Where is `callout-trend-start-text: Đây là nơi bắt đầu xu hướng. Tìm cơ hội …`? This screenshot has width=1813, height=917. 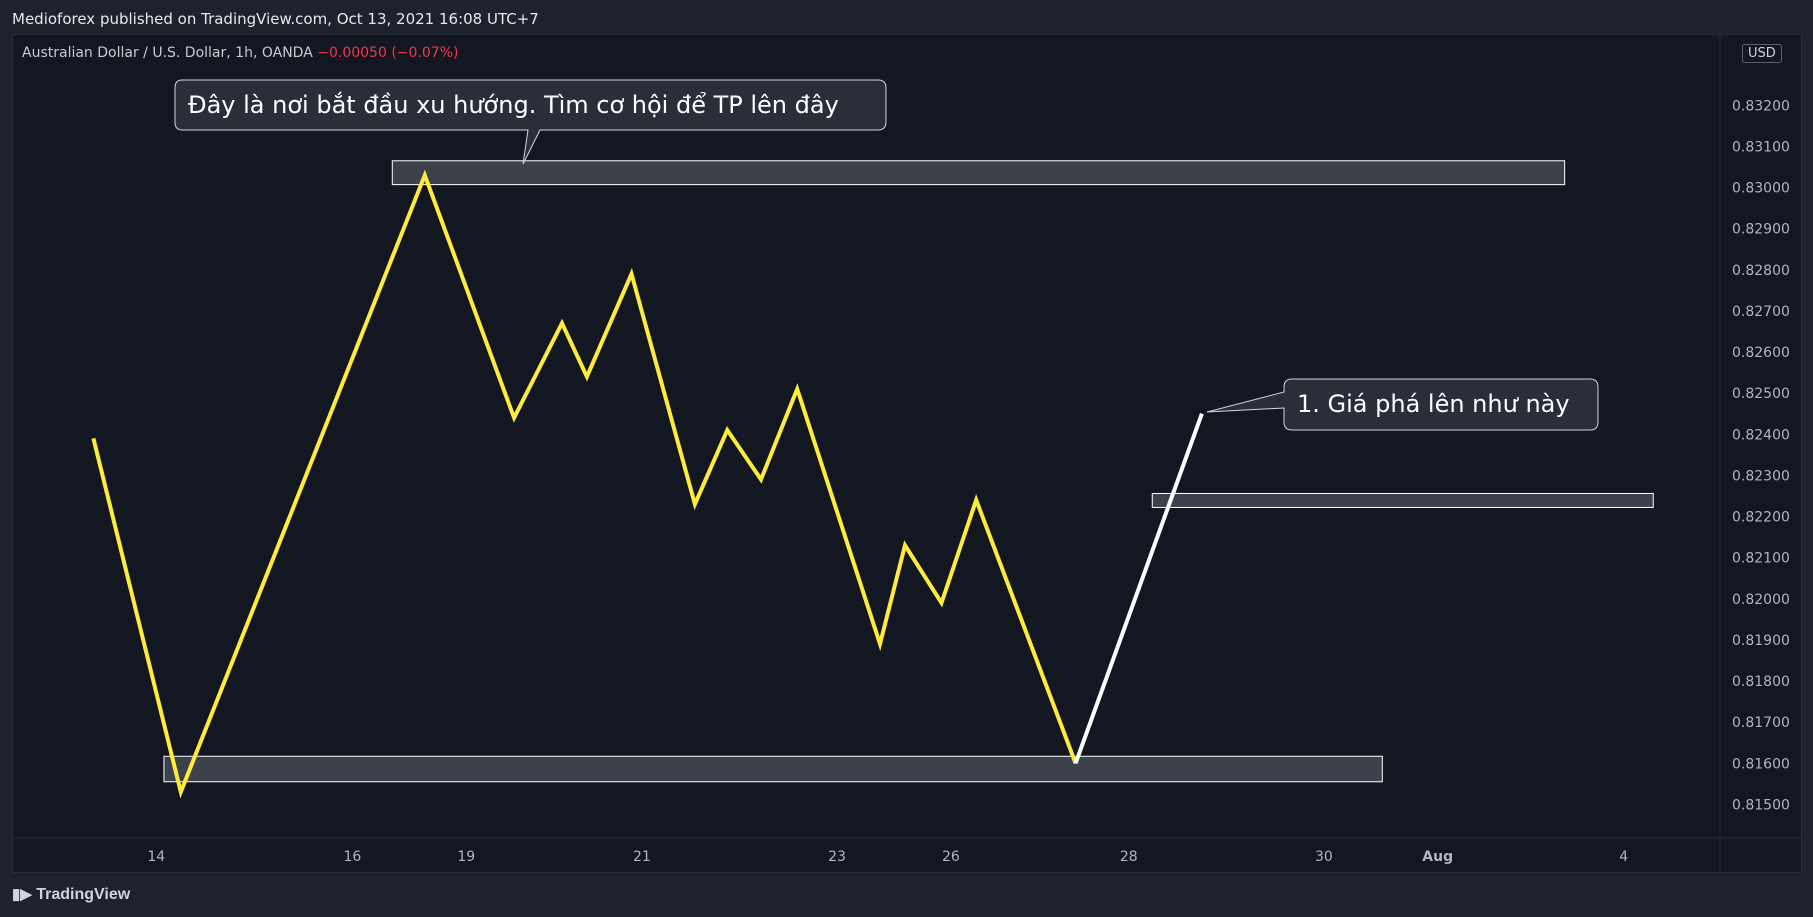
callout-trend-start-text: Đây là nơi bắt đầu xu hướng. Tìm cơ hội … is located at coordinates (513, 104).